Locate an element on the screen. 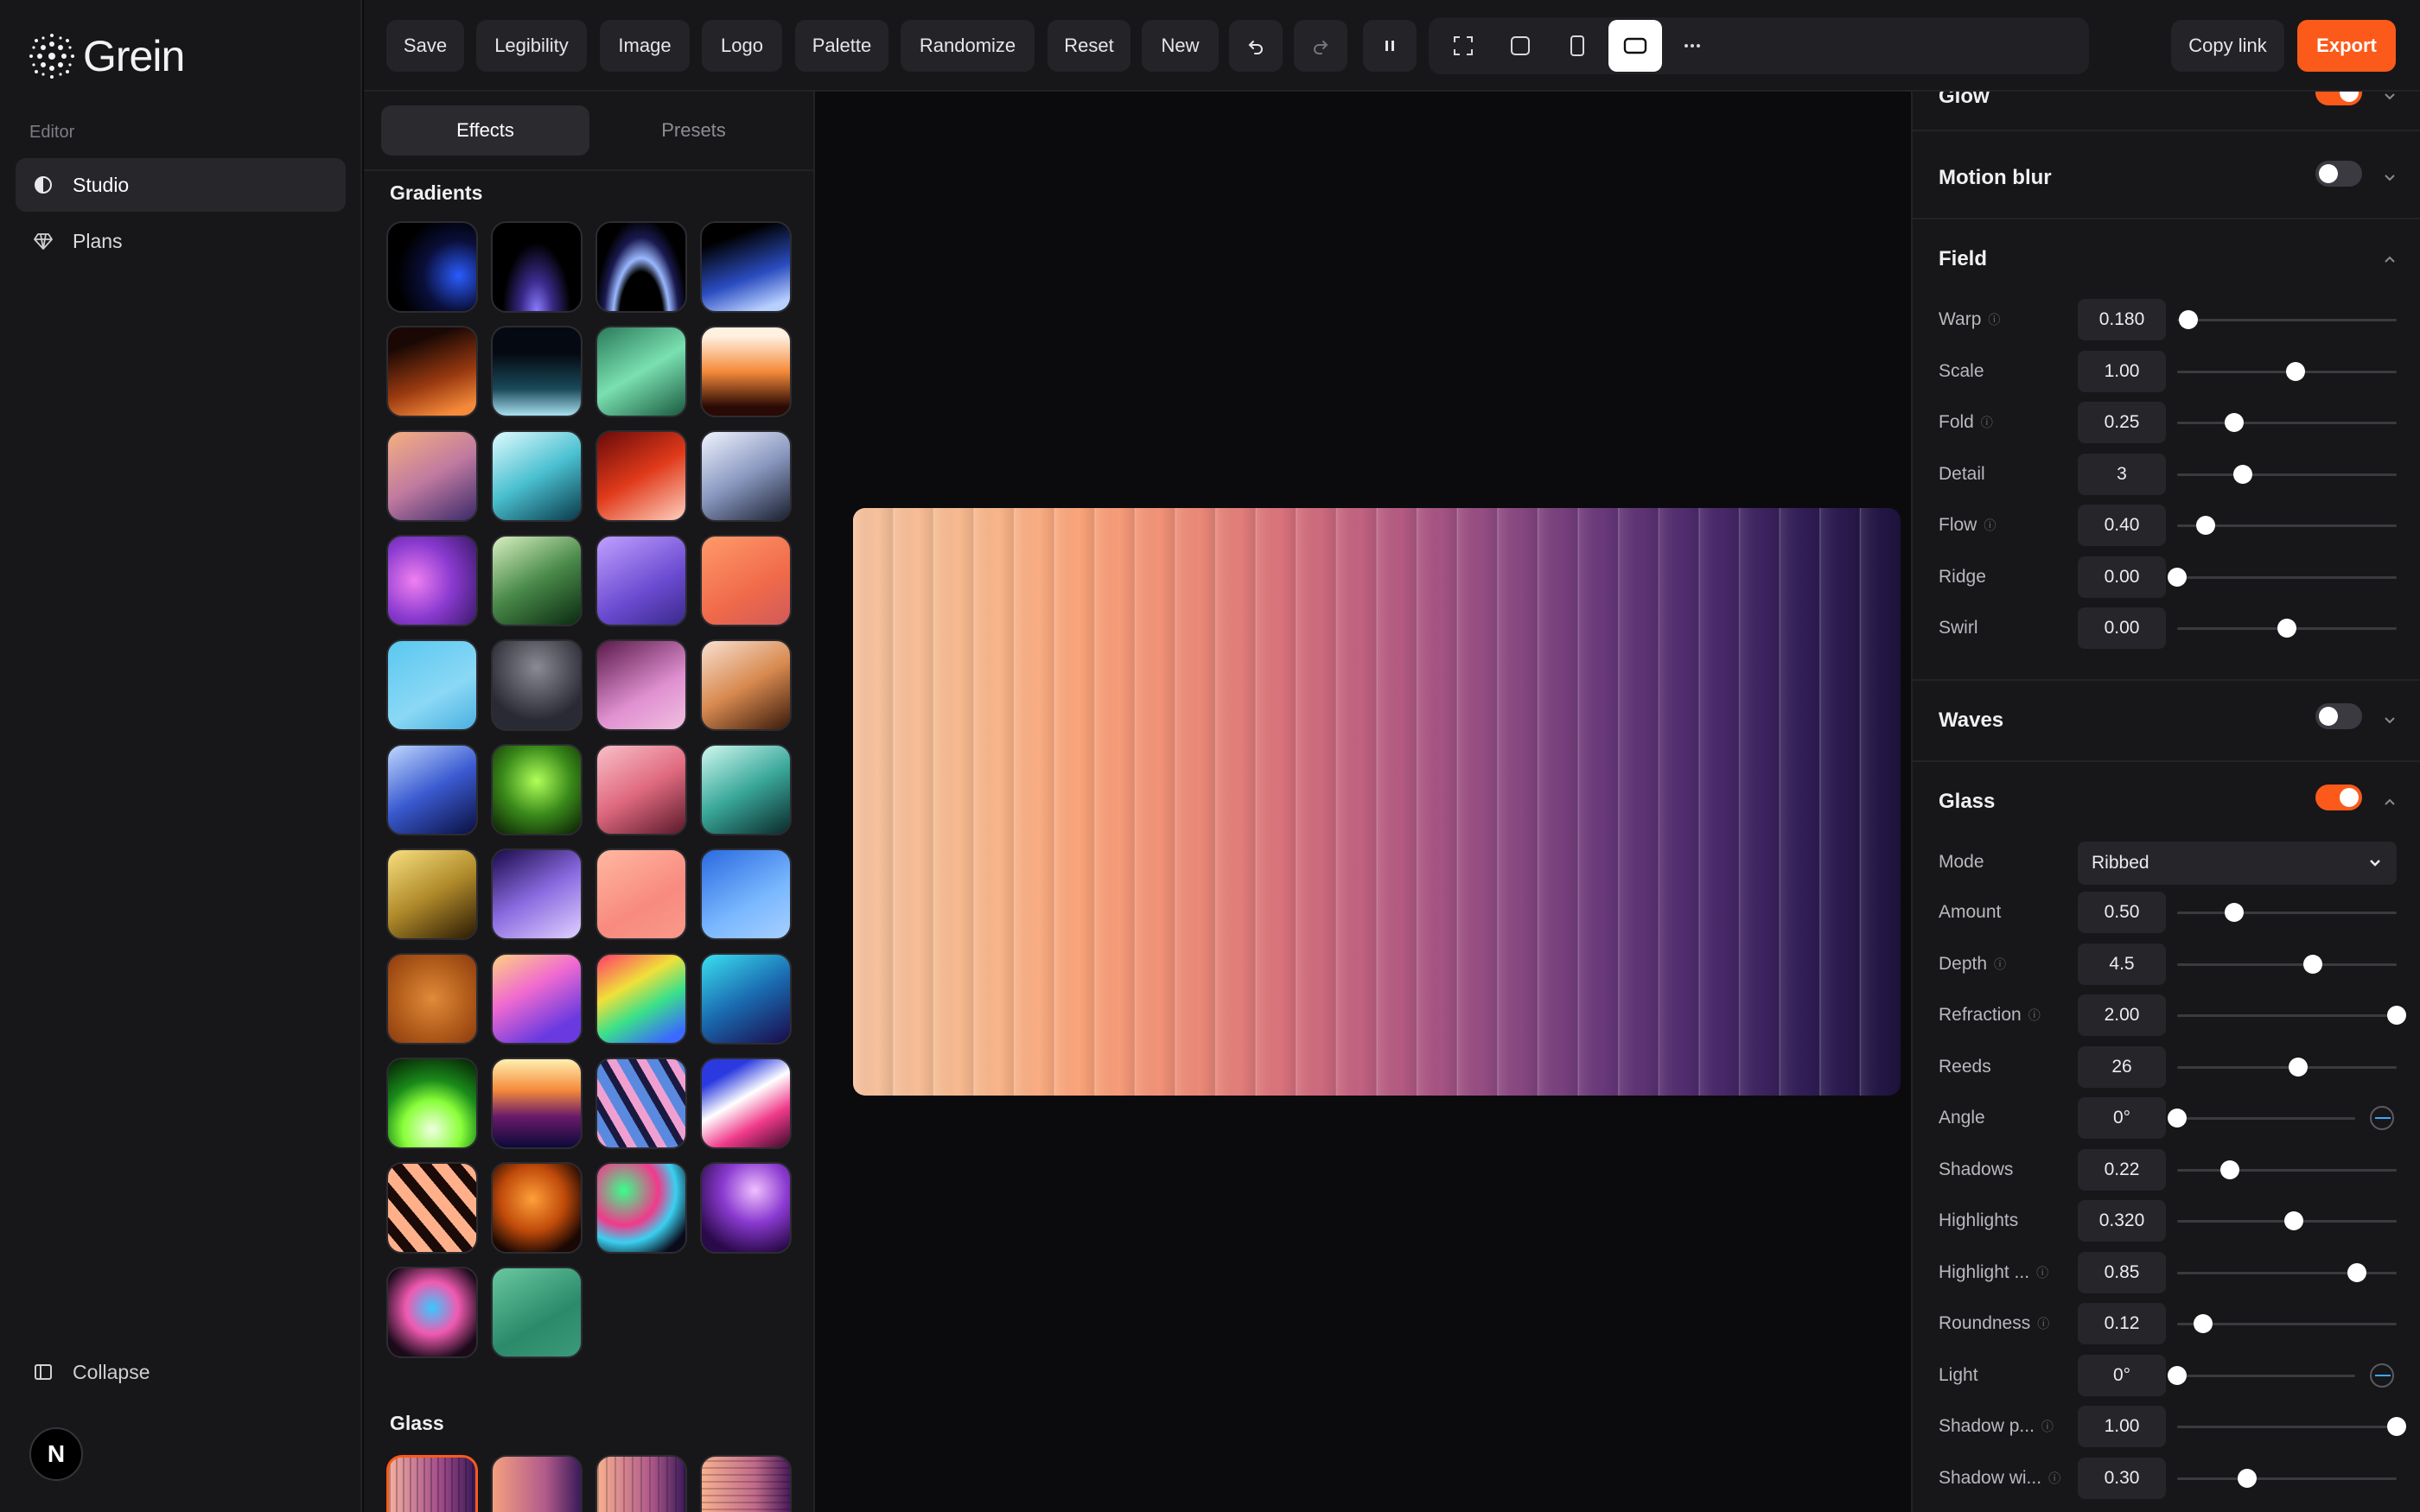 The image size is (2420, 1512). sidebar-item-plans: Plans is located at coordinates (181, 241).